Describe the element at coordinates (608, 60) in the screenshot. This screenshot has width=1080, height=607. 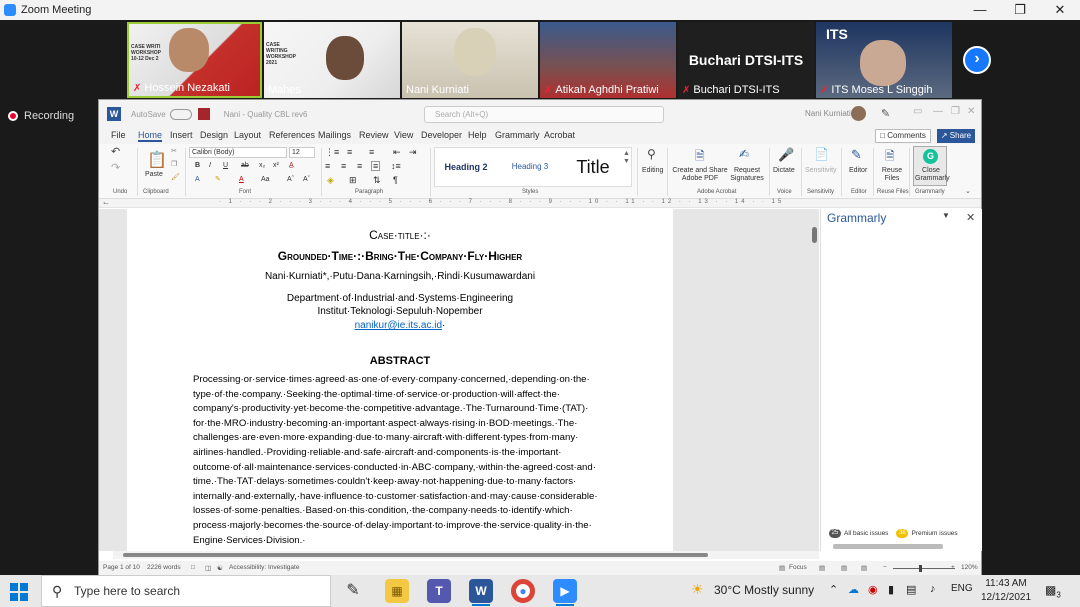
I see `participant-tile-atikah: ✗ Atikah Aghdhi Pratiwi` at that location.